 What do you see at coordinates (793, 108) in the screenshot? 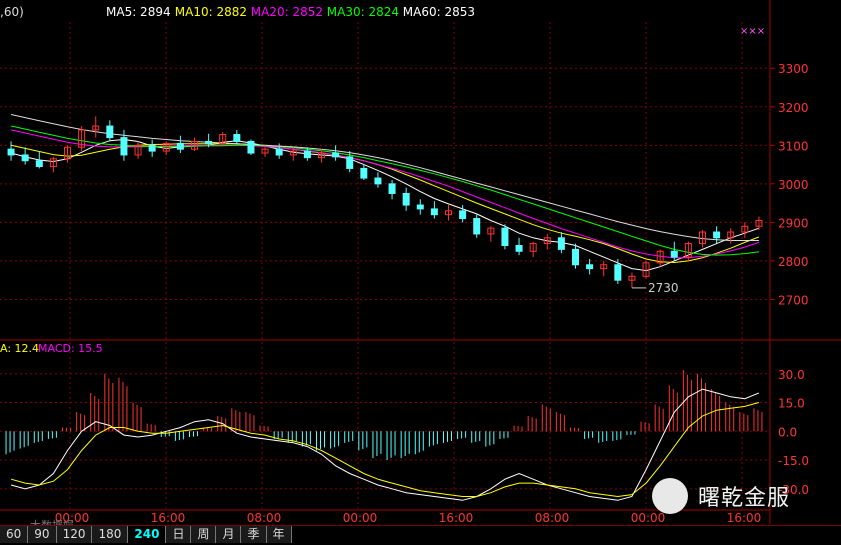
I see `price-tick-label: 3200` at bounding box center [793, 108].